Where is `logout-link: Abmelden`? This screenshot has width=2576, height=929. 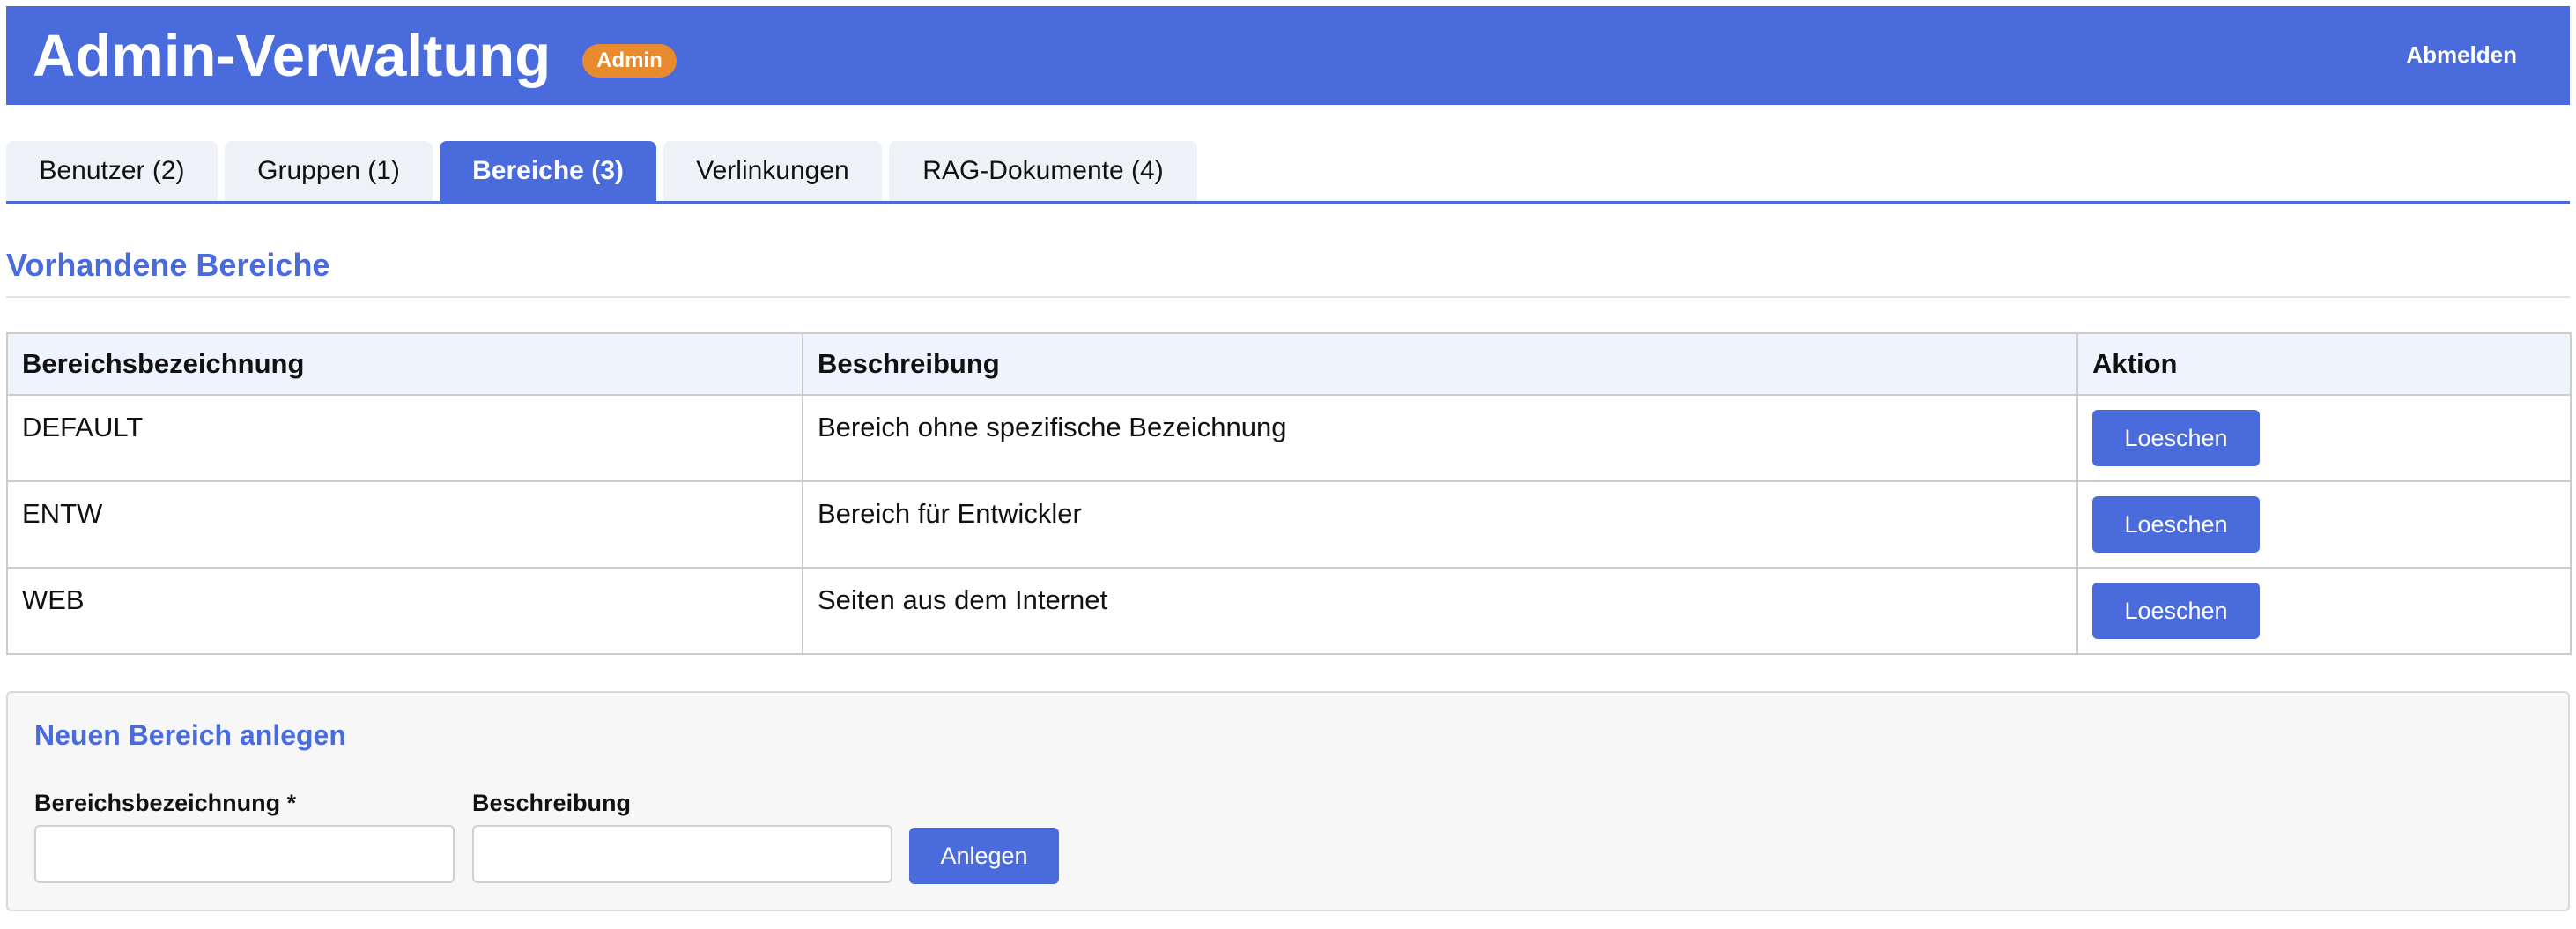 logout-link: Abmelden is located at coordinates (2461, 55).